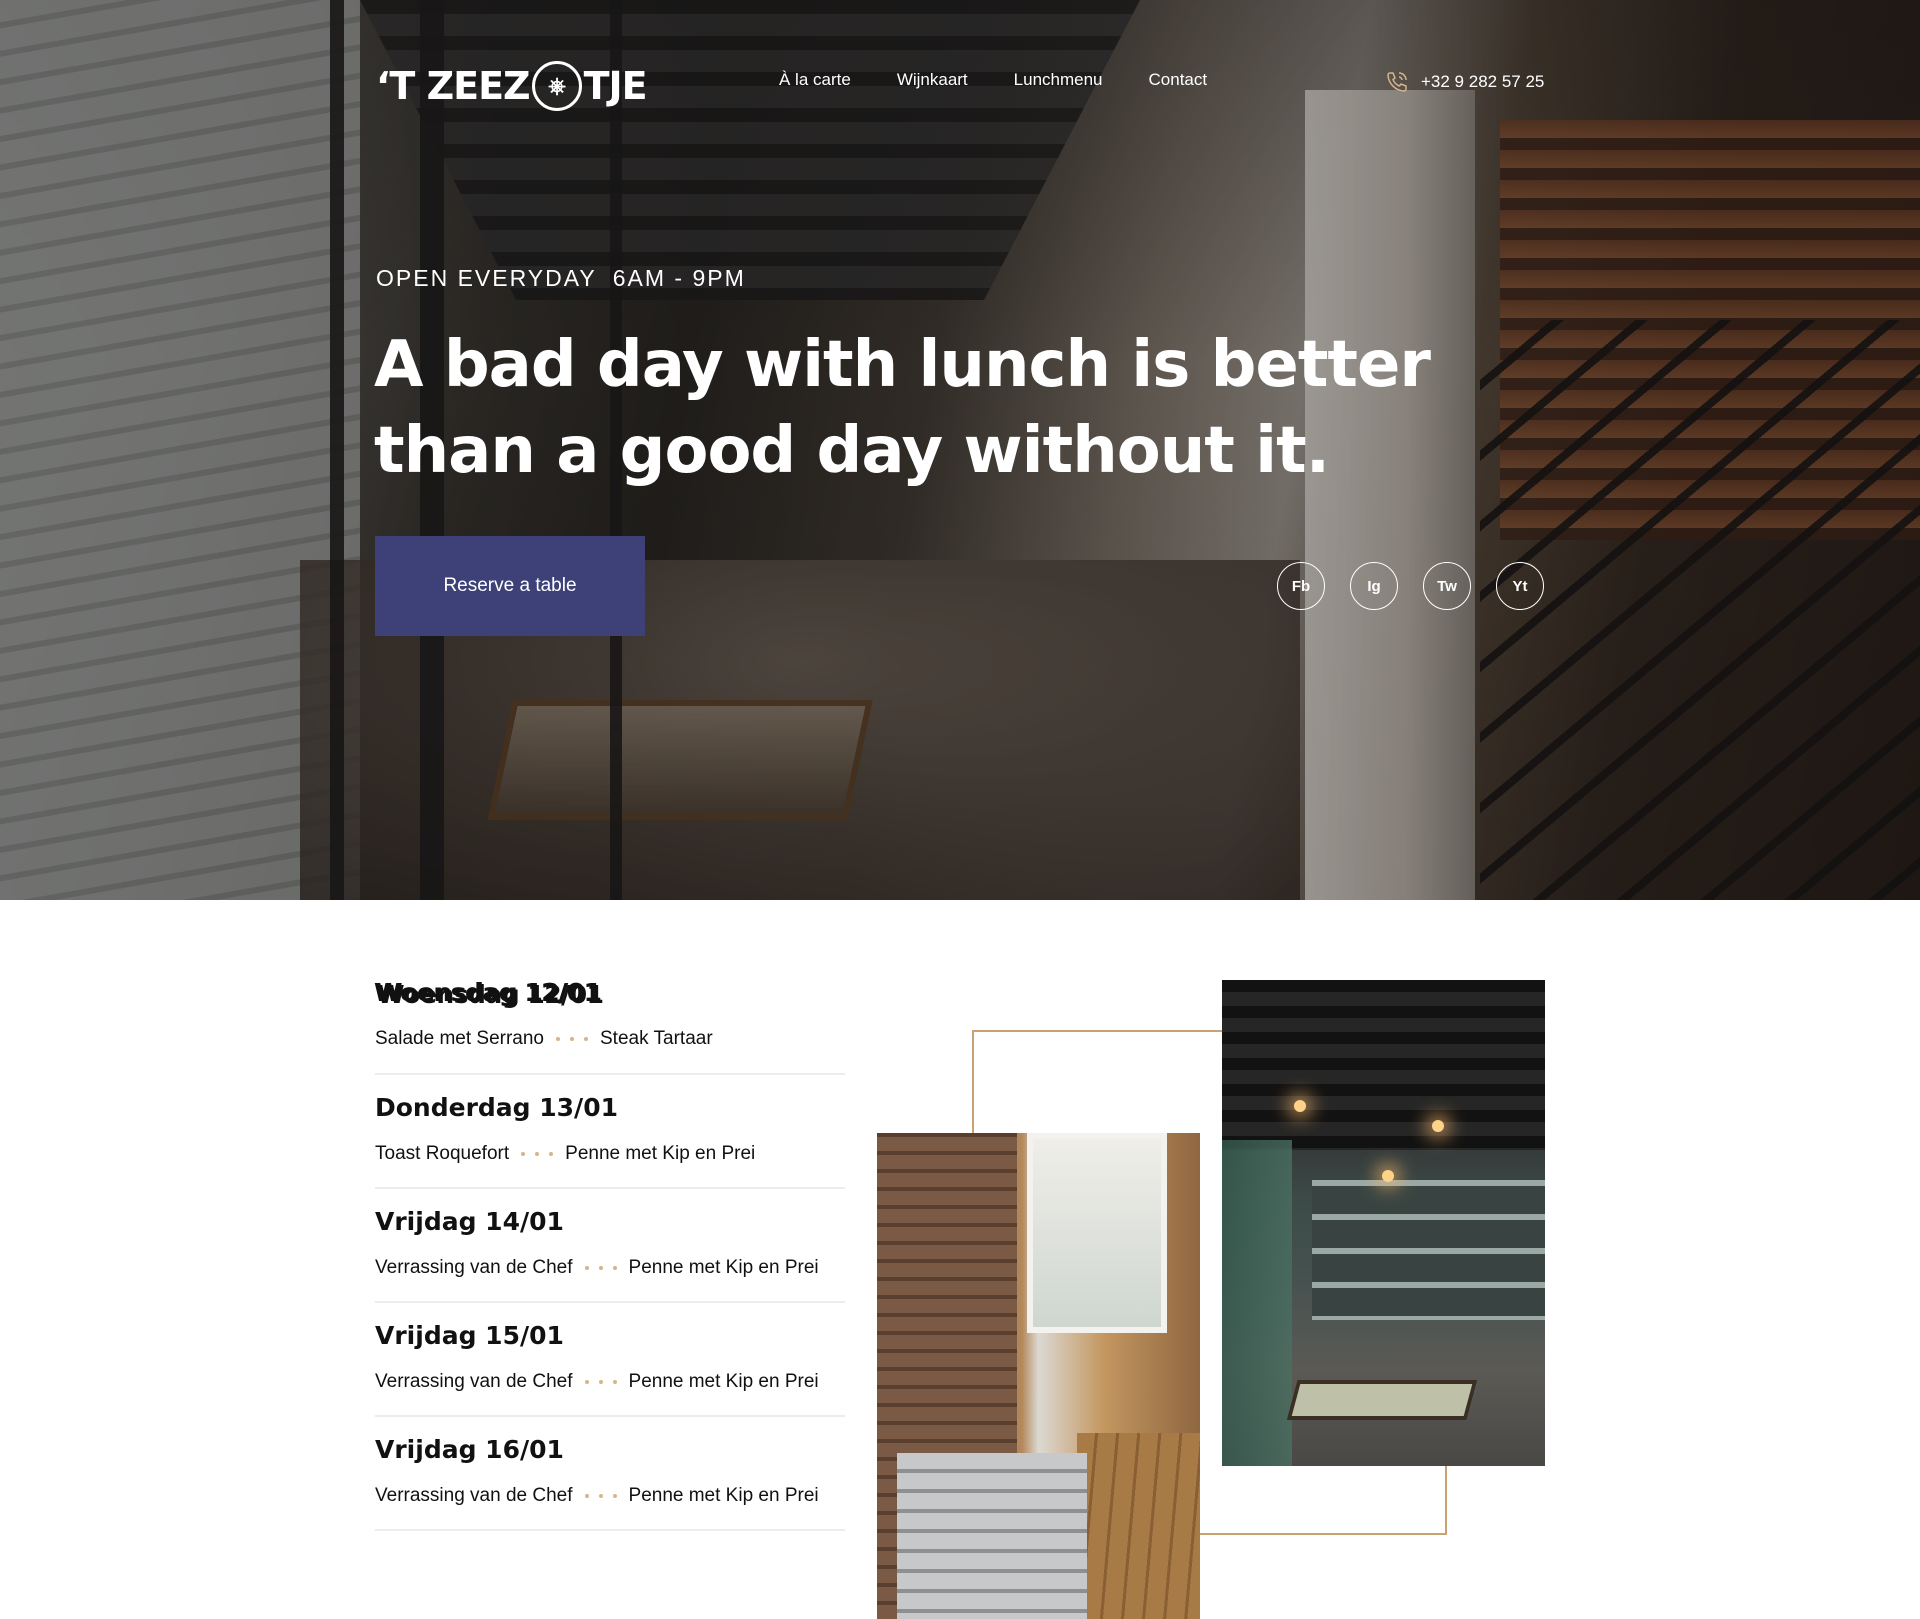 This screenshot has width=1920, height=1619. I want to click on opening-hours: OPEN EVERYDAY 6AM - 9PM, so click(561, 278).